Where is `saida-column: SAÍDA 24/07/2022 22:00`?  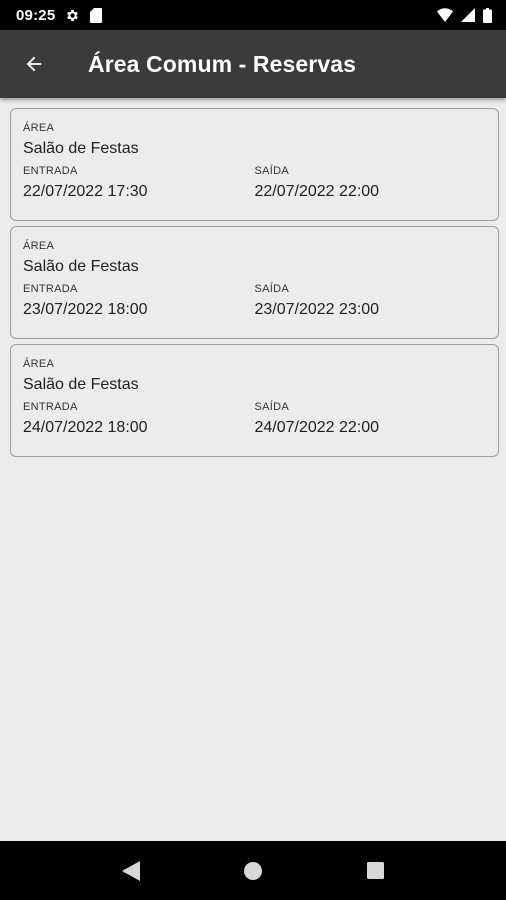
saida-column: SAÍDA 24/07/2022 22:00 is located at coordinates (371, 419).